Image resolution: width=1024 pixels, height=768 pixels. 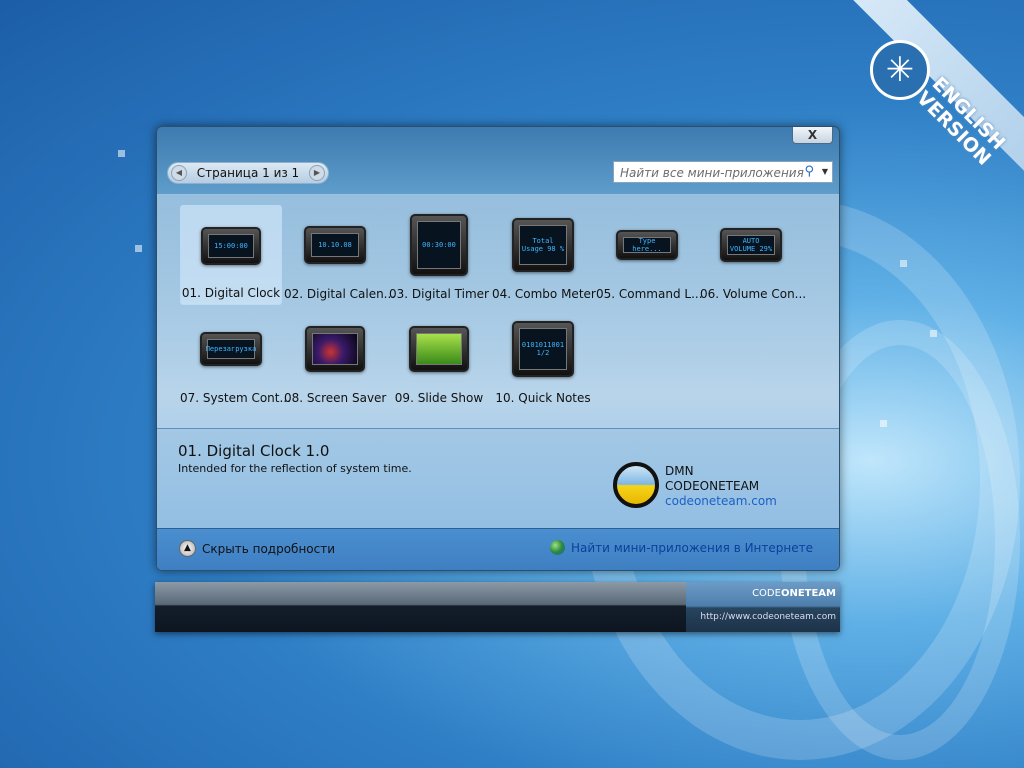 I want to click on get-online-label: Найти мини-приложения в Интернете, so click(x=691, y=547).